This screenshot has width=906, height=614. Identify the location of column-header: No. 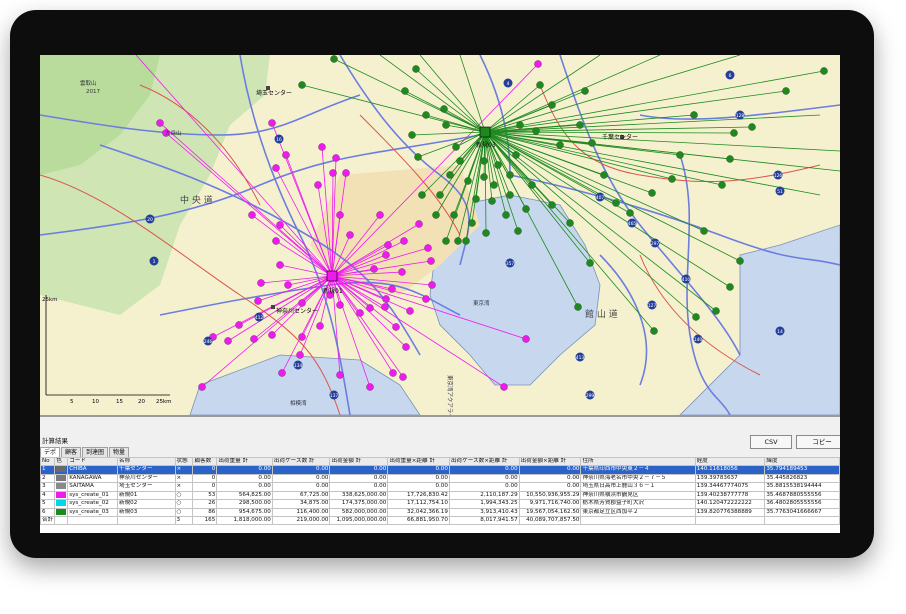
(48, 461).